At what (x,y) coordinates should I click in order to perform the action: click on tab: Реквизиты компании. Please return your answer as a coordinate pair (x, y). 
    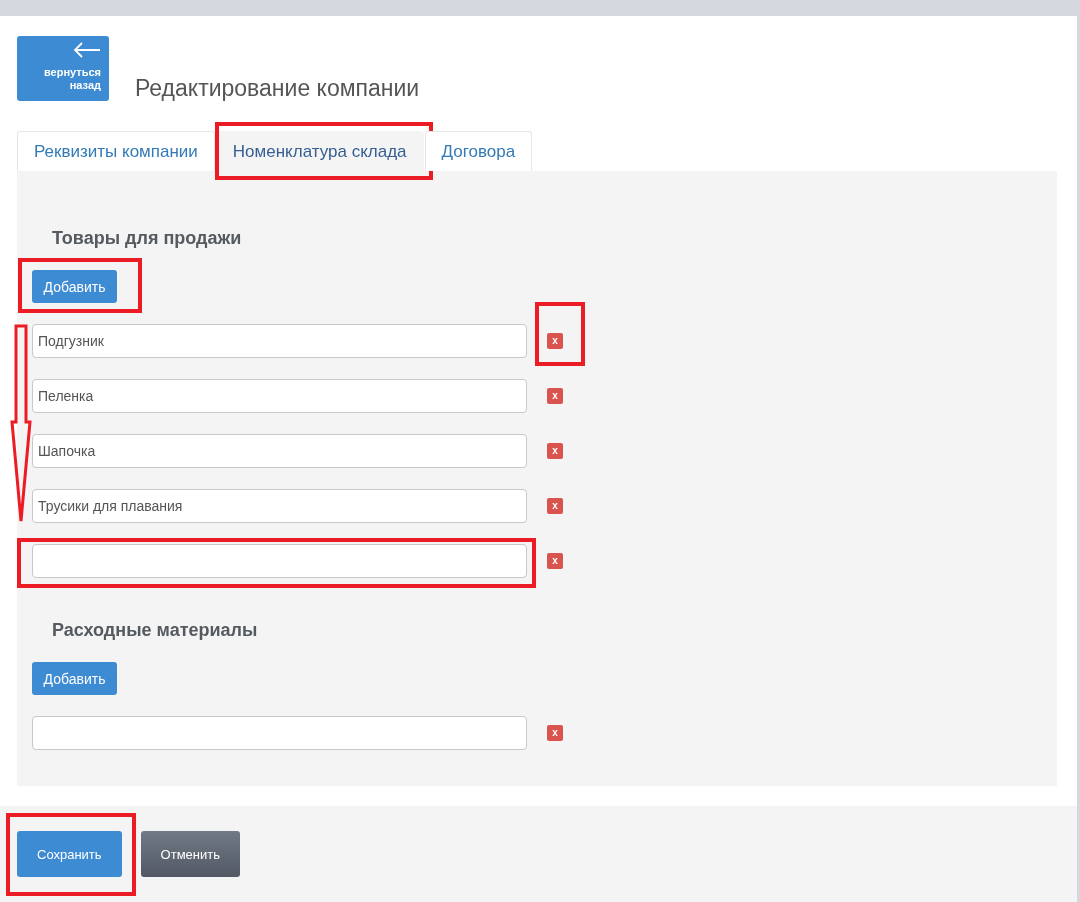
    Looking at the image, I should click on (116, 151).